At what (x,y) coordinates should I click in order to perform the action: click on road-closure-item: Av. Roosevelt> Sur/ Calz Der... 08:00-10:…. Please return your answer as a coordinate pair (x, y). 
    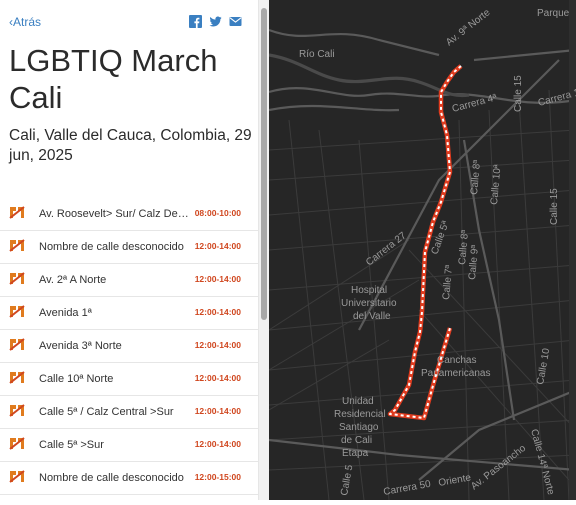
    Looking at the image, I should click on (129, 214).